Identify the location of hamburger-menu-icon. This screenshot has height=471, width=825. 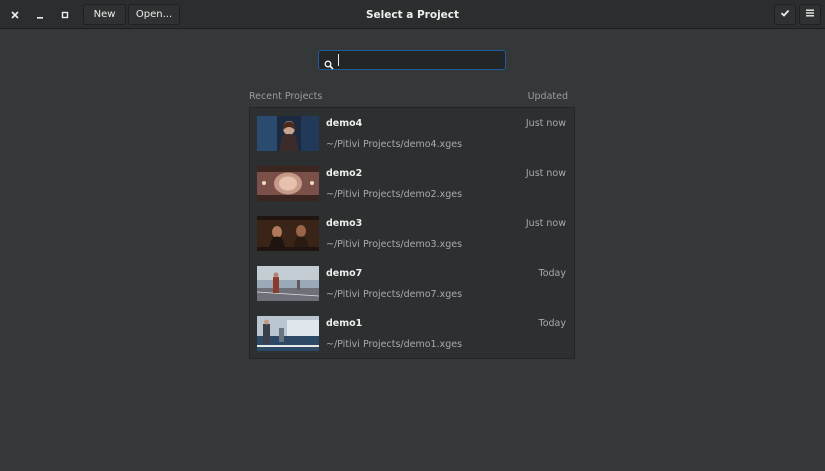
(810, 14).